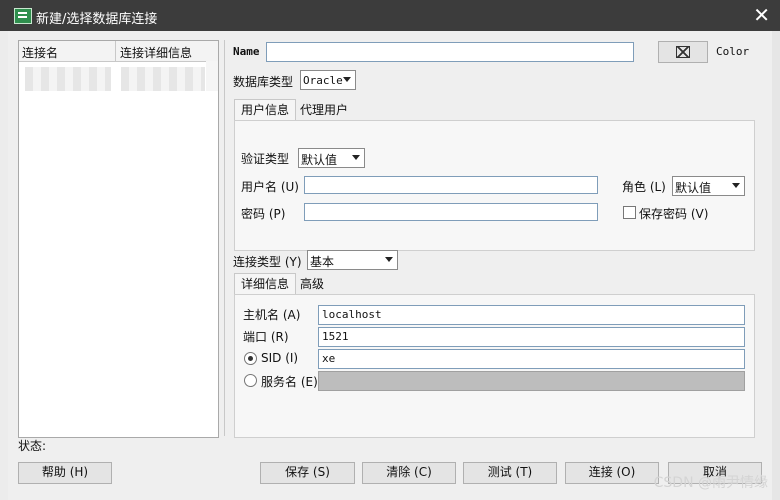 Image resolution: width=780 pixels, height=500 pixels. I want to click on color-swatch-icon, so click(683, 52).